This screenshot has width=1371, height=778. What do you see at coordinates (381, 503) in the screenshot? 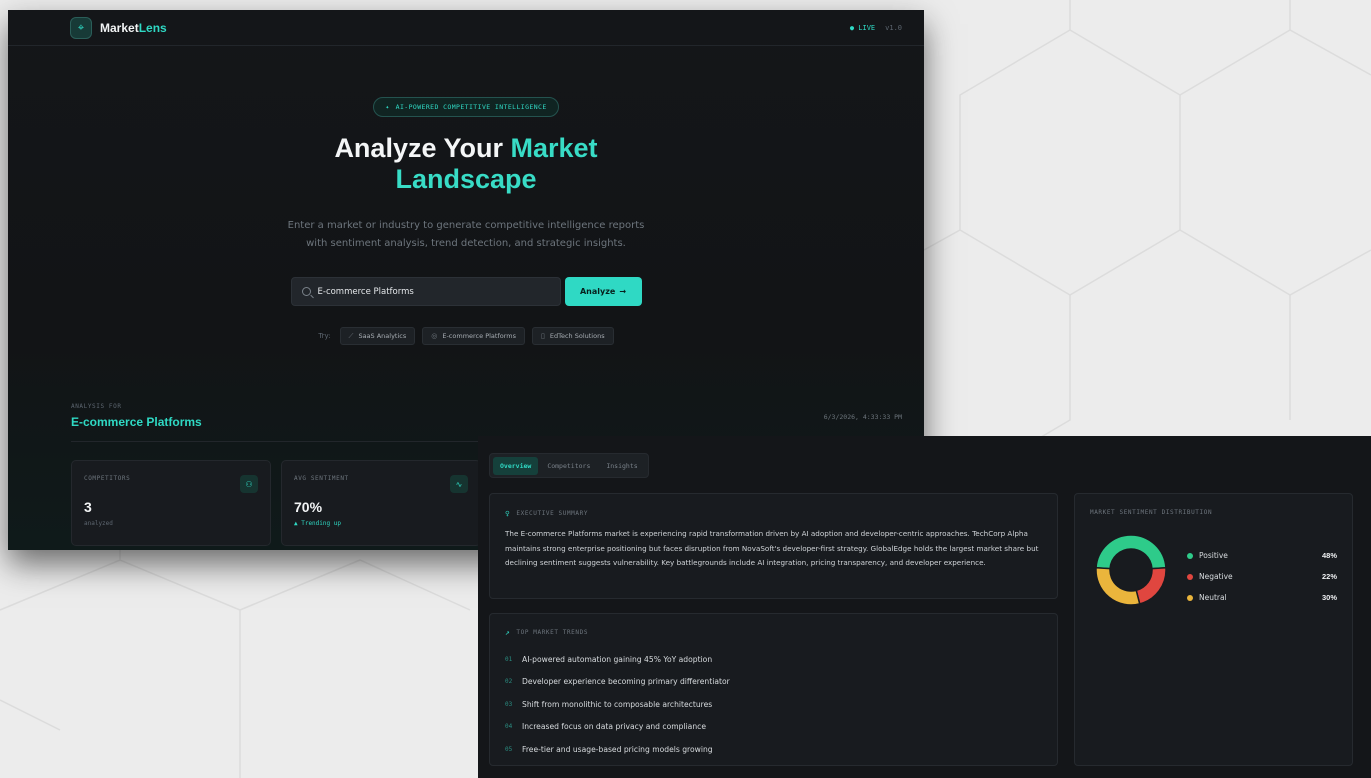
I see `stat-card-sentiment: AVG SENTIMENT ∿ 70% ▲ Trending up` at bounding box center [381, 503].